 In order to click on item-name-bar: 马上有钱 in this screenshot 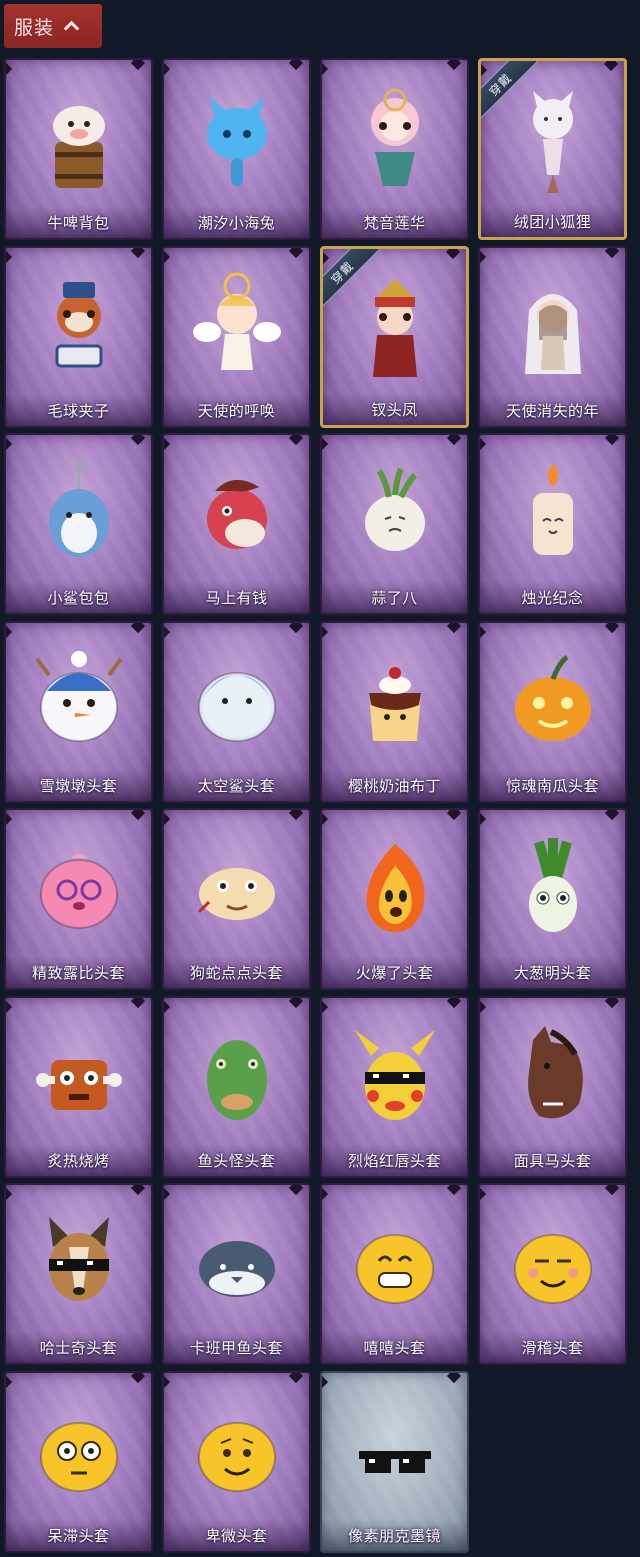, I will do `click(236, 597)`.